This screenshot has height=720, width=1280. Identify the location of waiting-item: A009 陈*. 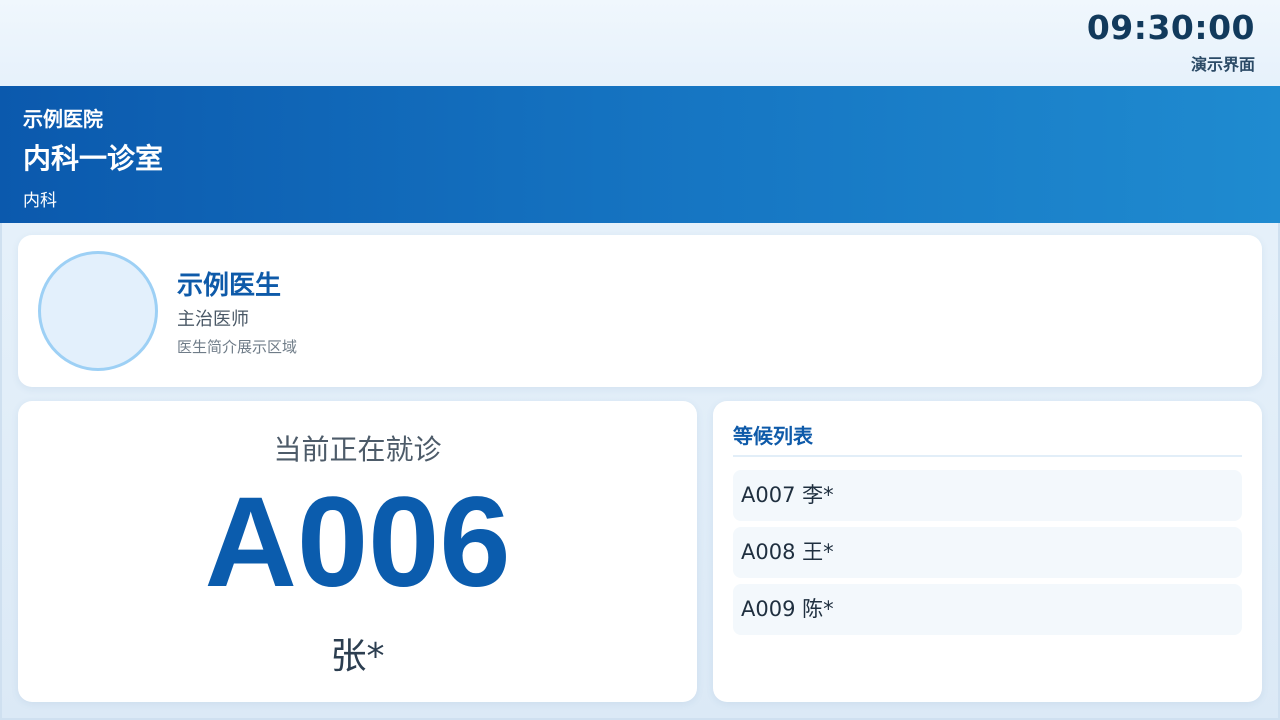
(987, 609).